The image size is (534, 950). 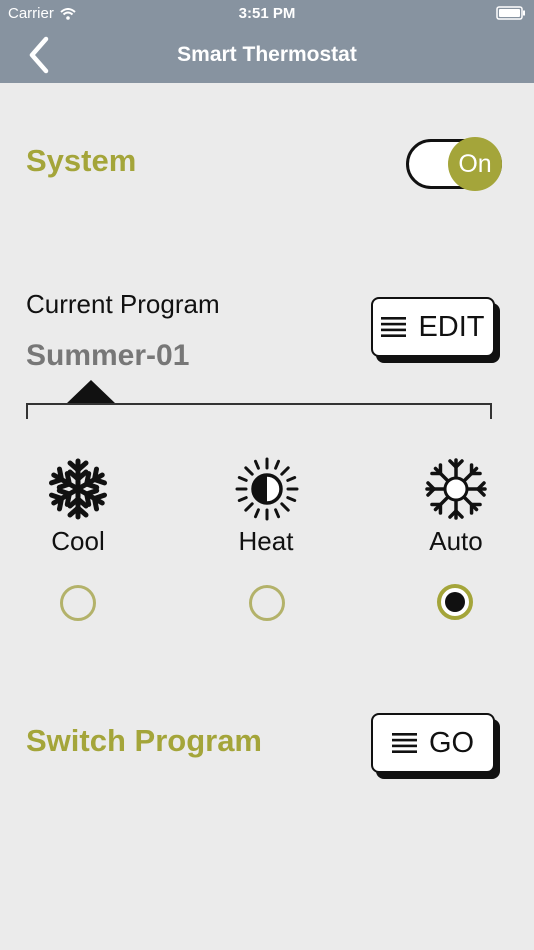 I want to click on sun-icon, so click(x=267, y=489).